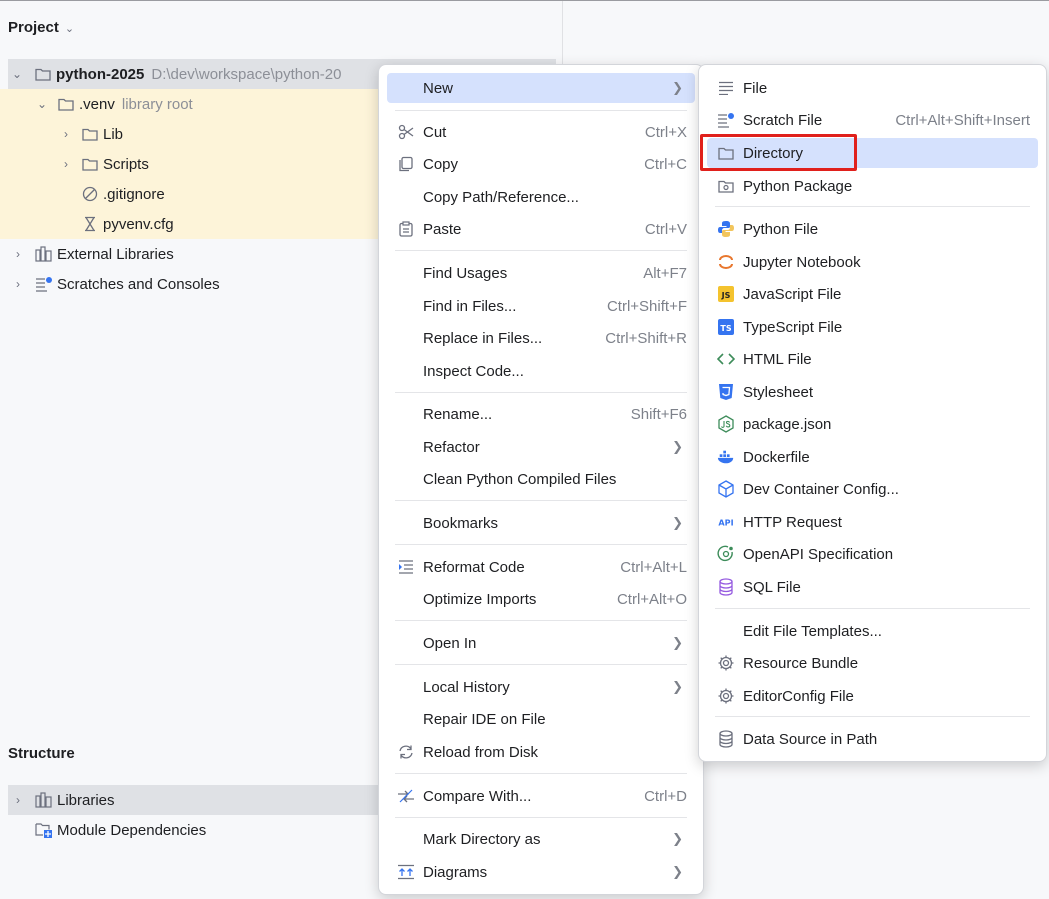 The image size is (1049, 899). What do you see at coordinates (872, 522) in the screenshot?
I see `submenu-item-http-request: API HTTP Request` at bounding box center [872, 522].